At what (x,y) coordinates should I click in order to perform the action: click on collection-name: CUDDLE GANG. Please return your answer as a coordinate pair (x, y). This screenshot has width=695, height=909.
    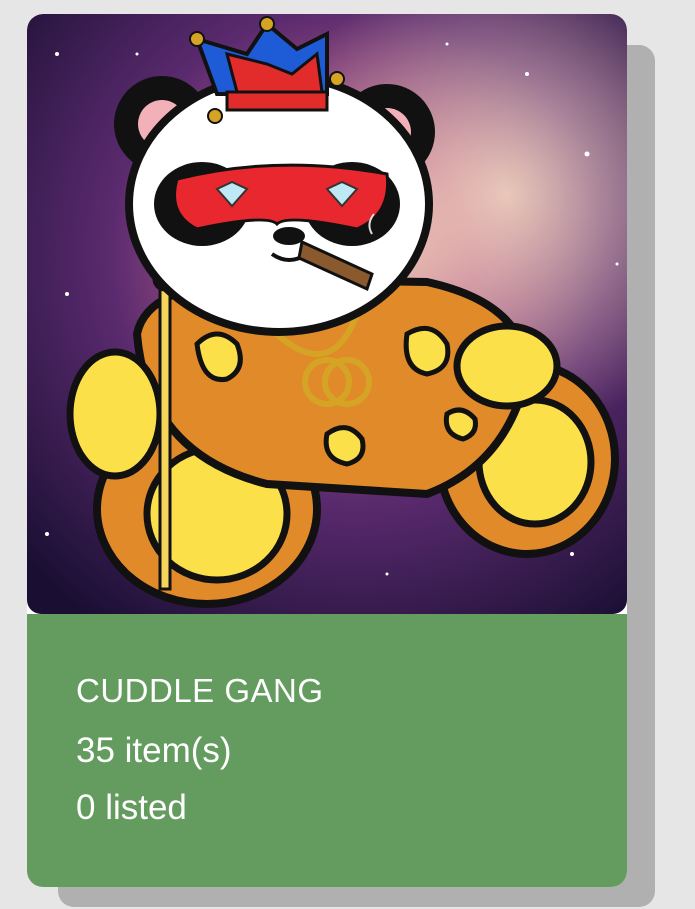
    Looking at the image, I should click on (200, 690).